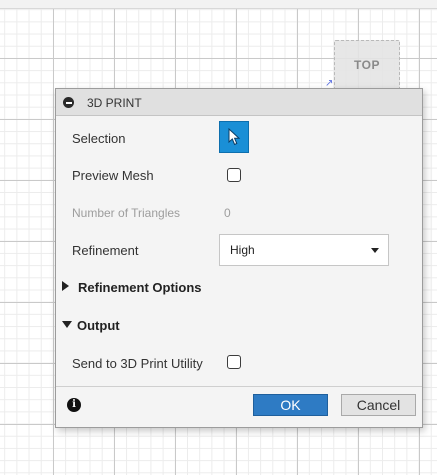 This screenshot has height=475, width=437. I want to click on num-triangles-label: Number of Triangles, so click(126, 213).